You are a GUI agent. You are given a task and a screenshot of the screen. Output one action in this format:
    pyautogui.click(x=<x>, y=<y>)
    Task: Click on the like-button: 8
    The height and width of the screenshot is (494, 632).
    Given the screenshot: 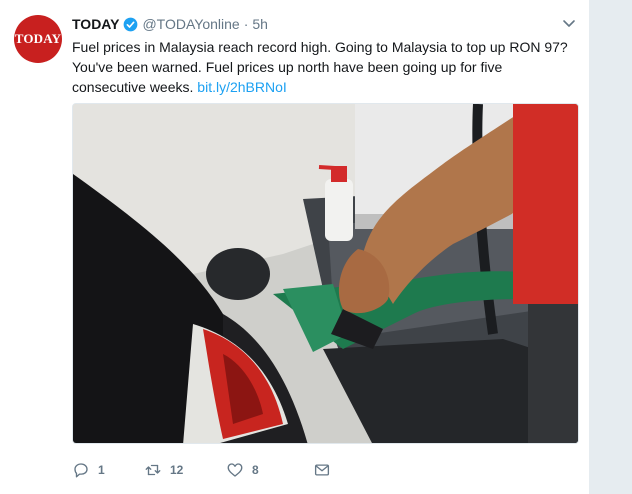 What is the action you would take?
    pyautogui.click(x=269, y=470)
    